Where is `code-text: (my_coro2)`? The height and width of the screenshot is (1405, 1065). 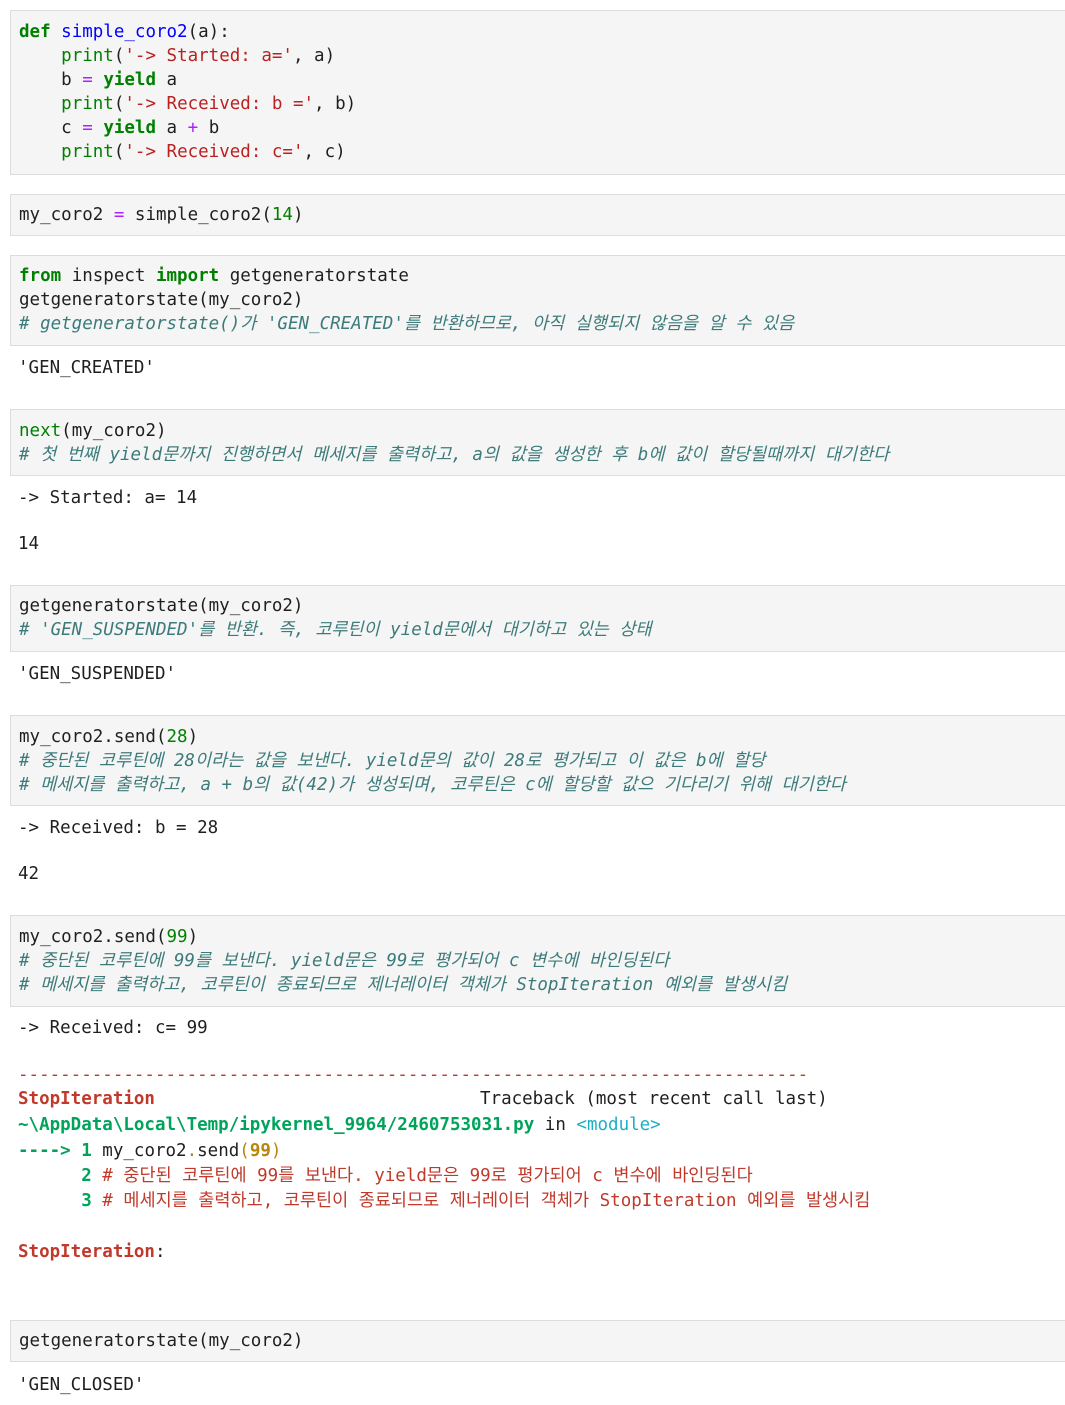 code-text: (my_coro2) is located at coordinates (114, 431).